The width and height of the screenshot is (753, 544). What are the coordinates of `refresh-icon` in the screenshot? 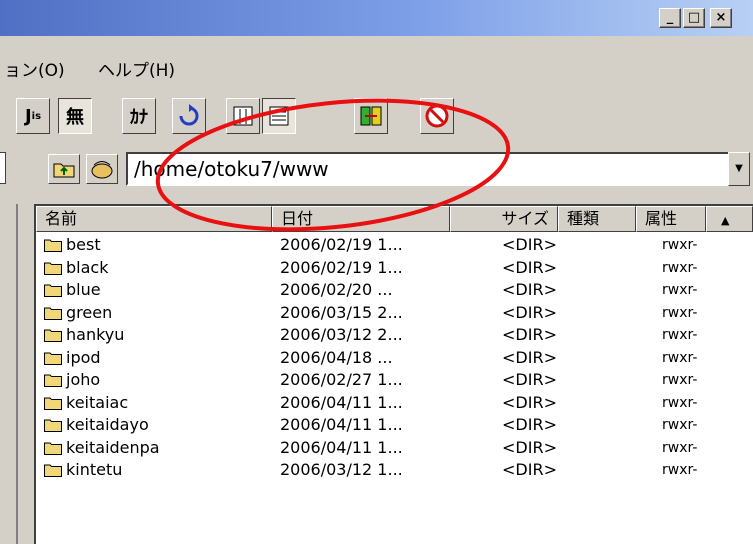 It's located at (189, 115).